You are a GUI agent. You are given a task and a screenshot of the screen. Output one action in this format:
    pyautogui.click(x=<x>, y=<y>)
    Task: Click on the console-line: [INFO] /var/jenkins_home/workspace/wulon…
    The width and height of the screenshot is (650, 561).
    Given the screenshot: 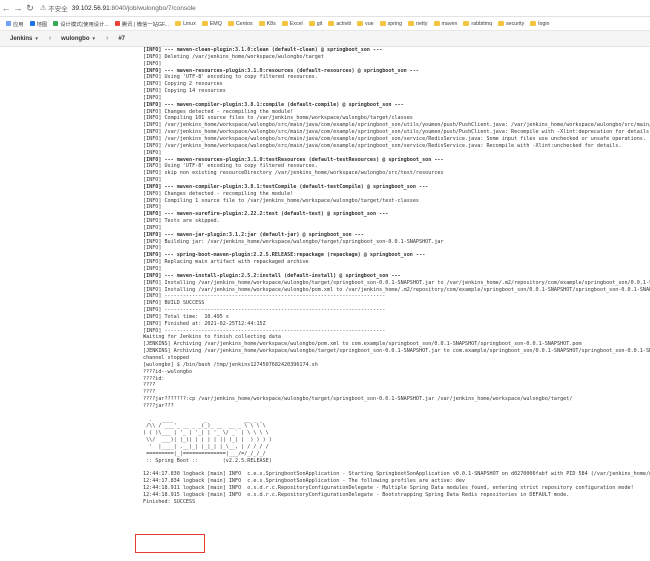 What is the action you would take?
    pyautogui.click(x=382, y=145)
    